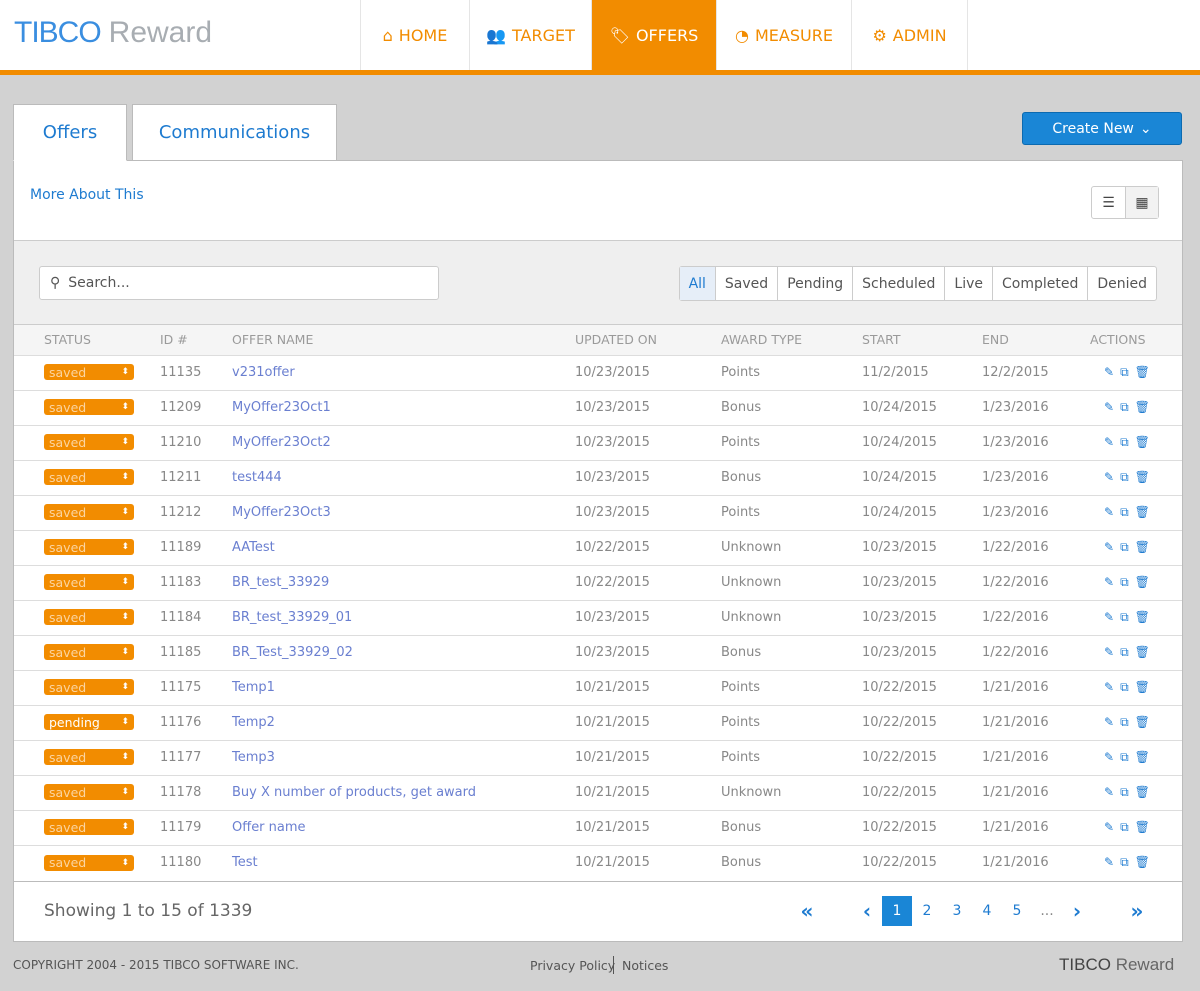  Describe the element at coordinates (403, 757) in the screenshot. I see `offer-name-link: Temp3` at that location.